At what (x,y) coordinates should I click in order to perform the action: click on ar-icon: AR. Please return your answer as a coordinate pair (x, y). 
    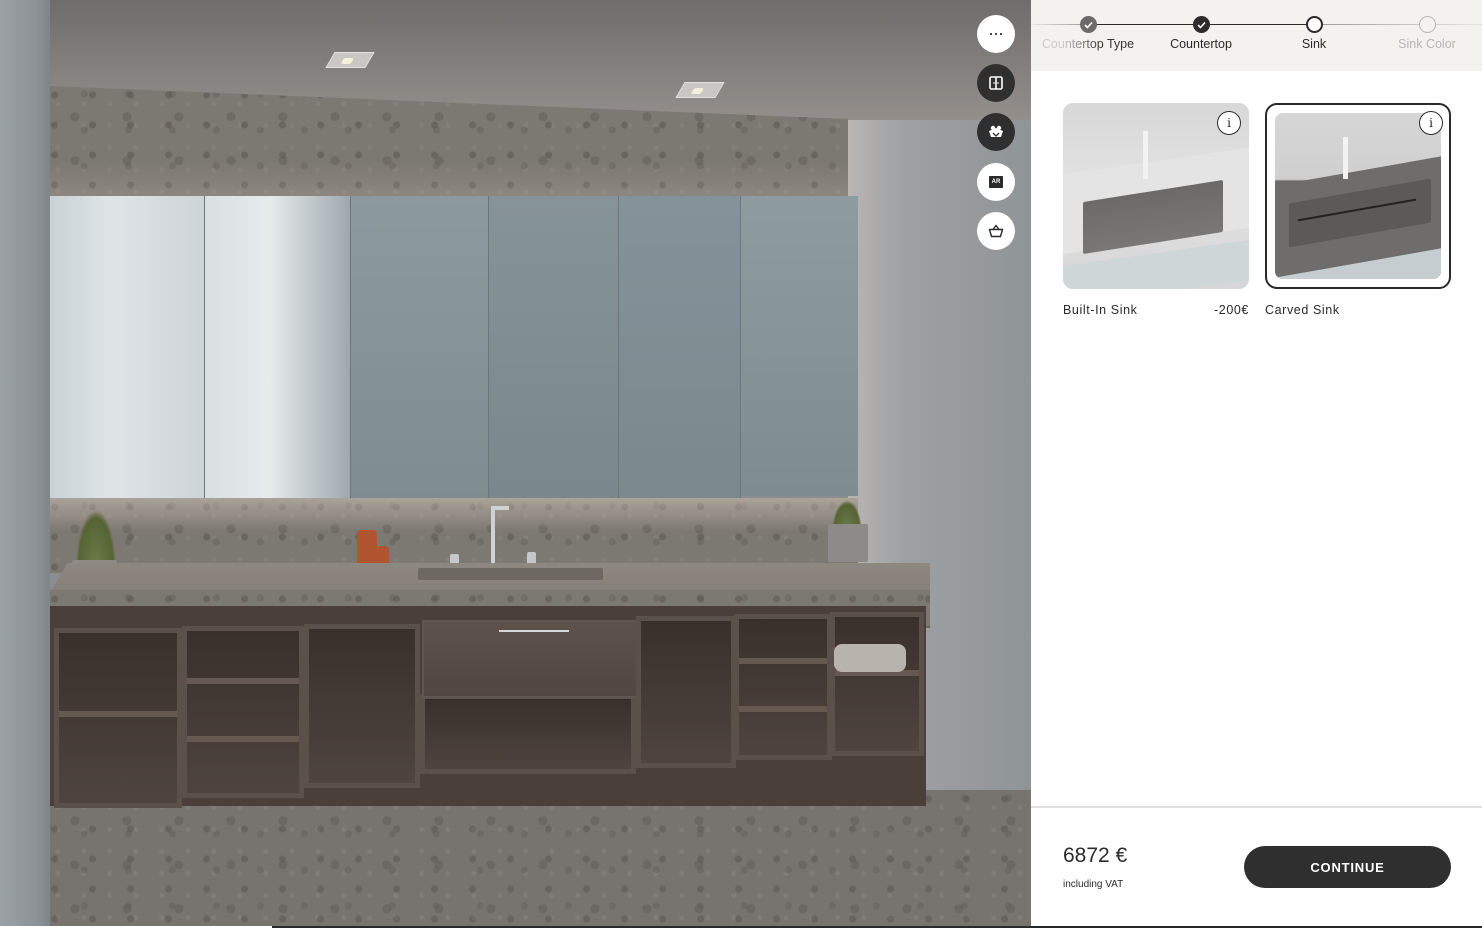
    Looking at the image, I should click on (996, 182).